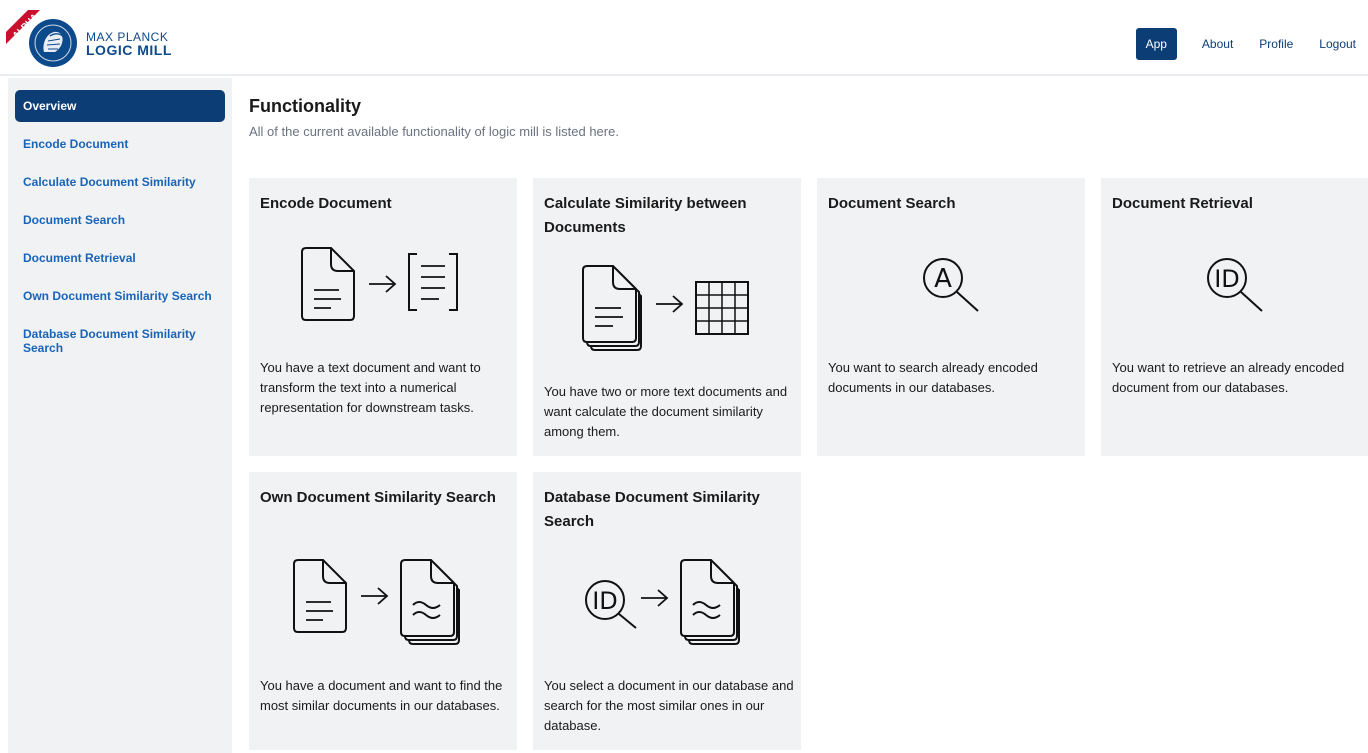 This screenshot has width=1368, height=753. What do you see at coordinates (652, 509) in the screenshot?
I see `card-title: Database Document Similarity Search` at bounding box center [652, 509].